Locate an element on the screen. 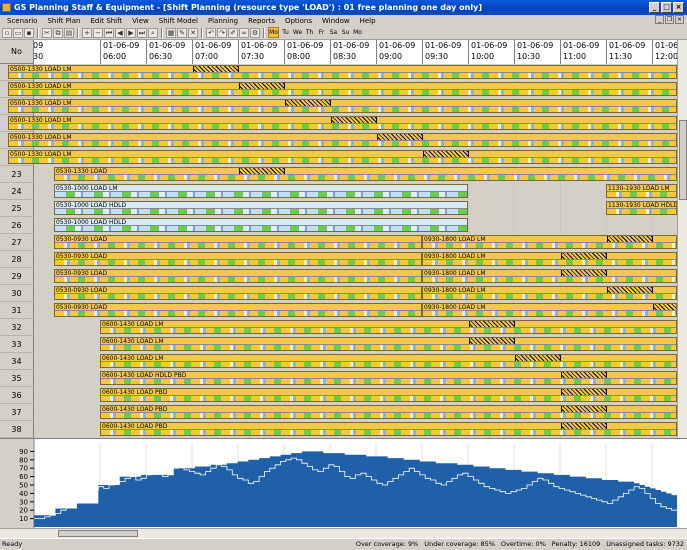 The height and width of the screenshot is (550, 687). save-icon: ▪ is located at coordinates (29, 32).